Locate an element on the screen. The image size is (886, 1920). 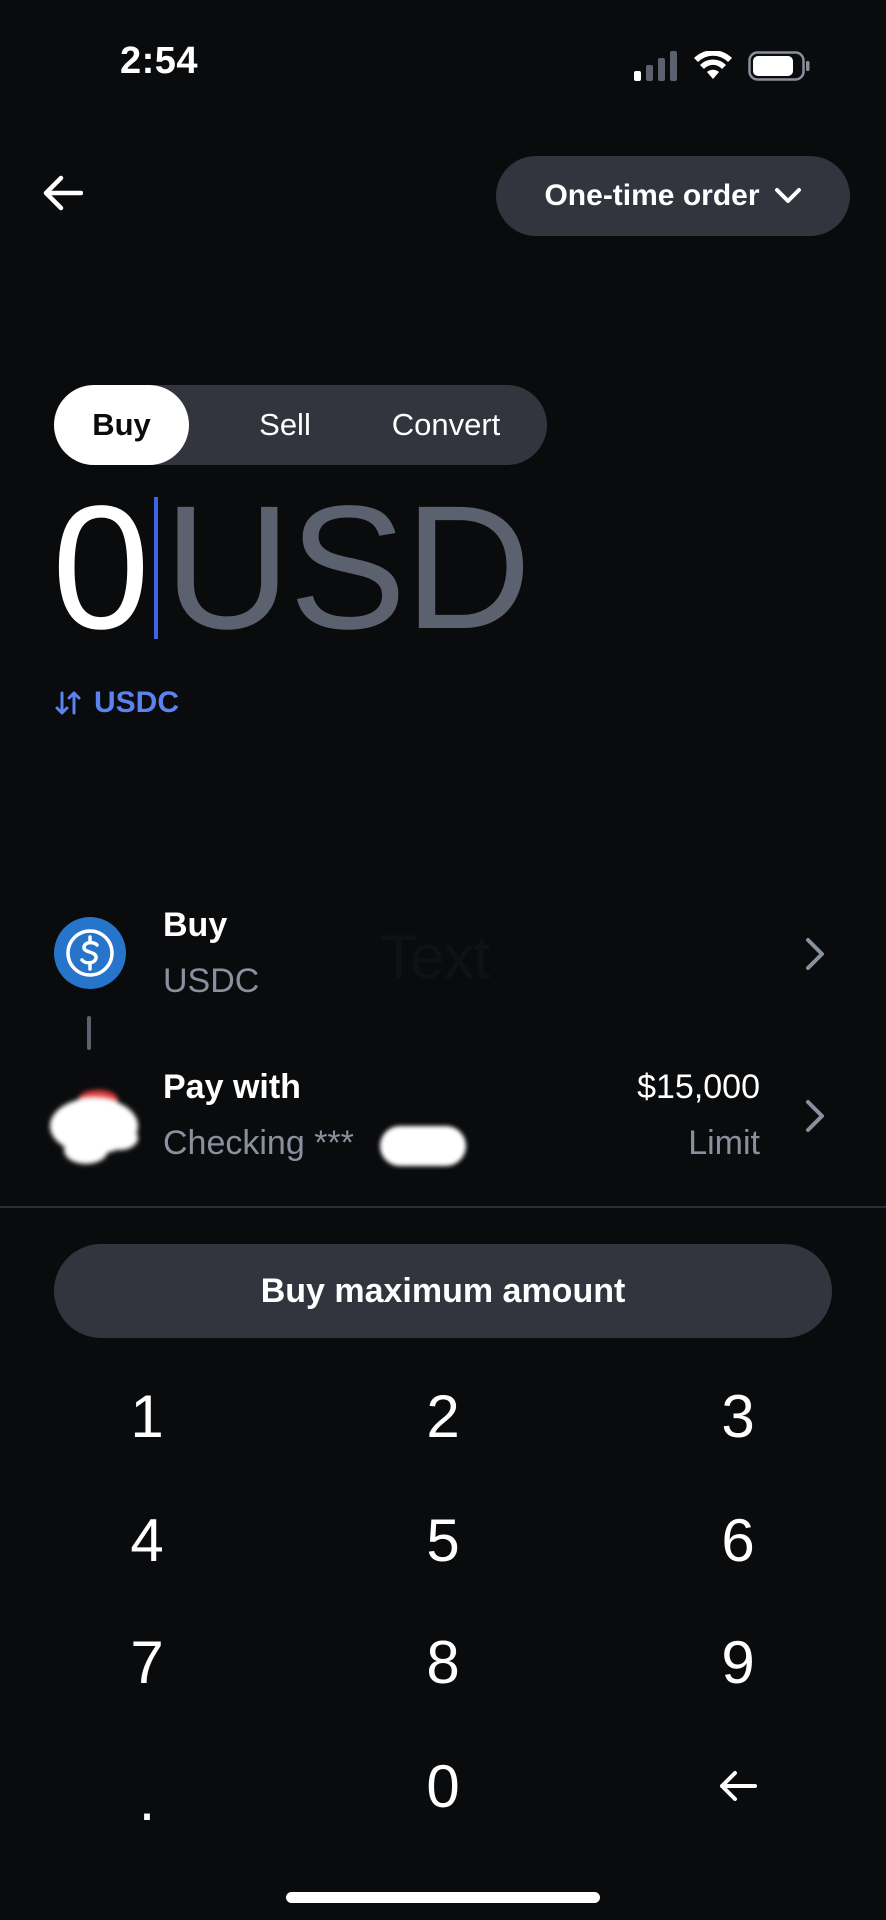
keypad-key-6: 6 is located at coordinates (738, 1540).